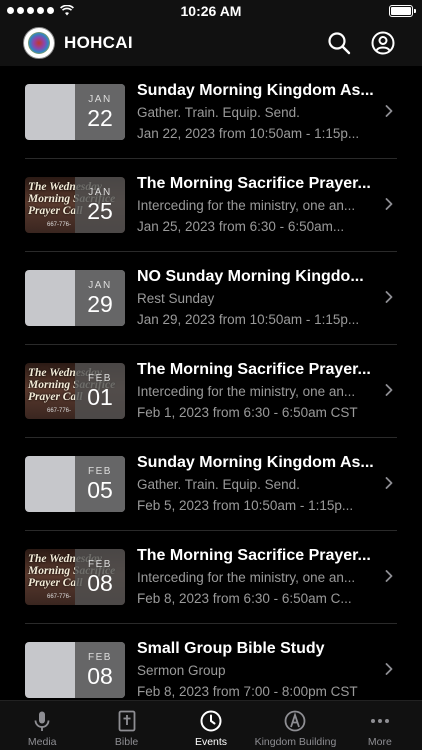  I want to click on event-thumbnail: JAN 22, so click(75, 112).